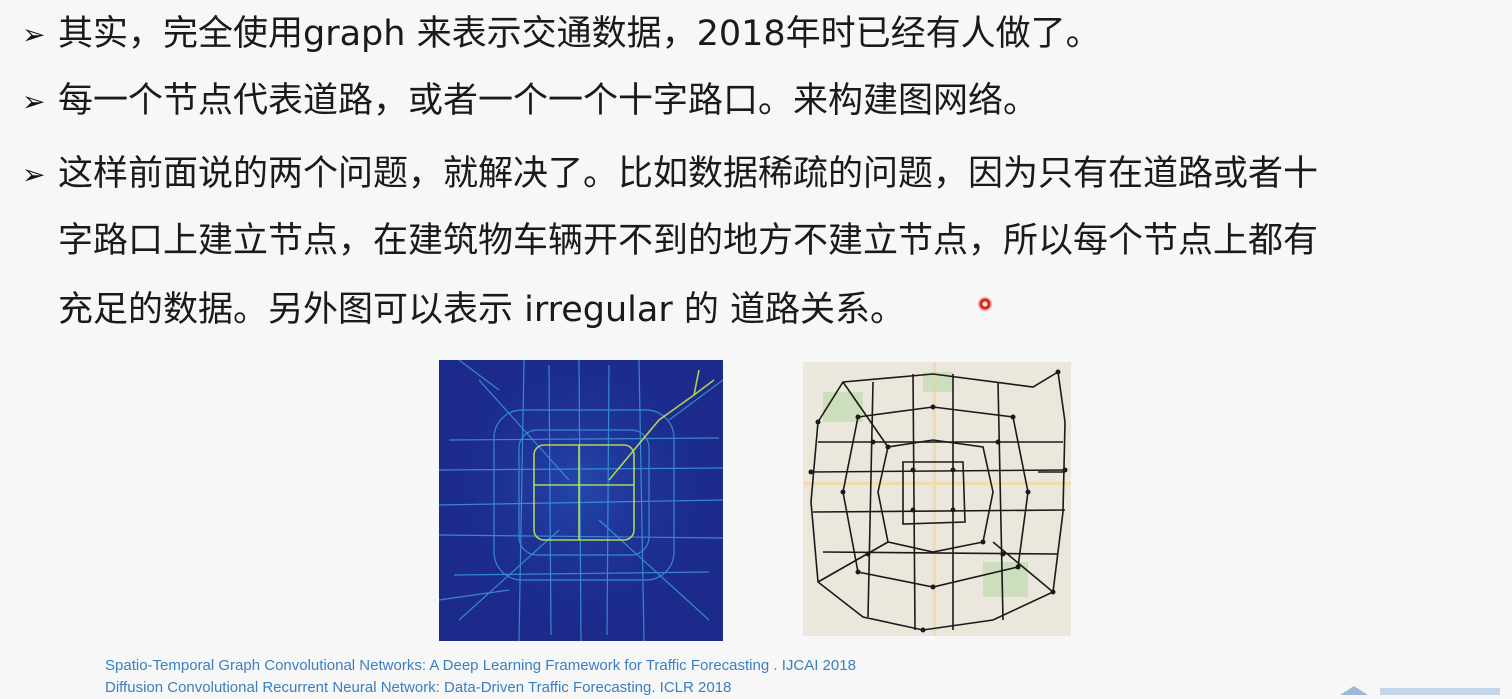 The image size is (1512, 699). I want to click on watermark-logo-icon, so click(1420, 690).